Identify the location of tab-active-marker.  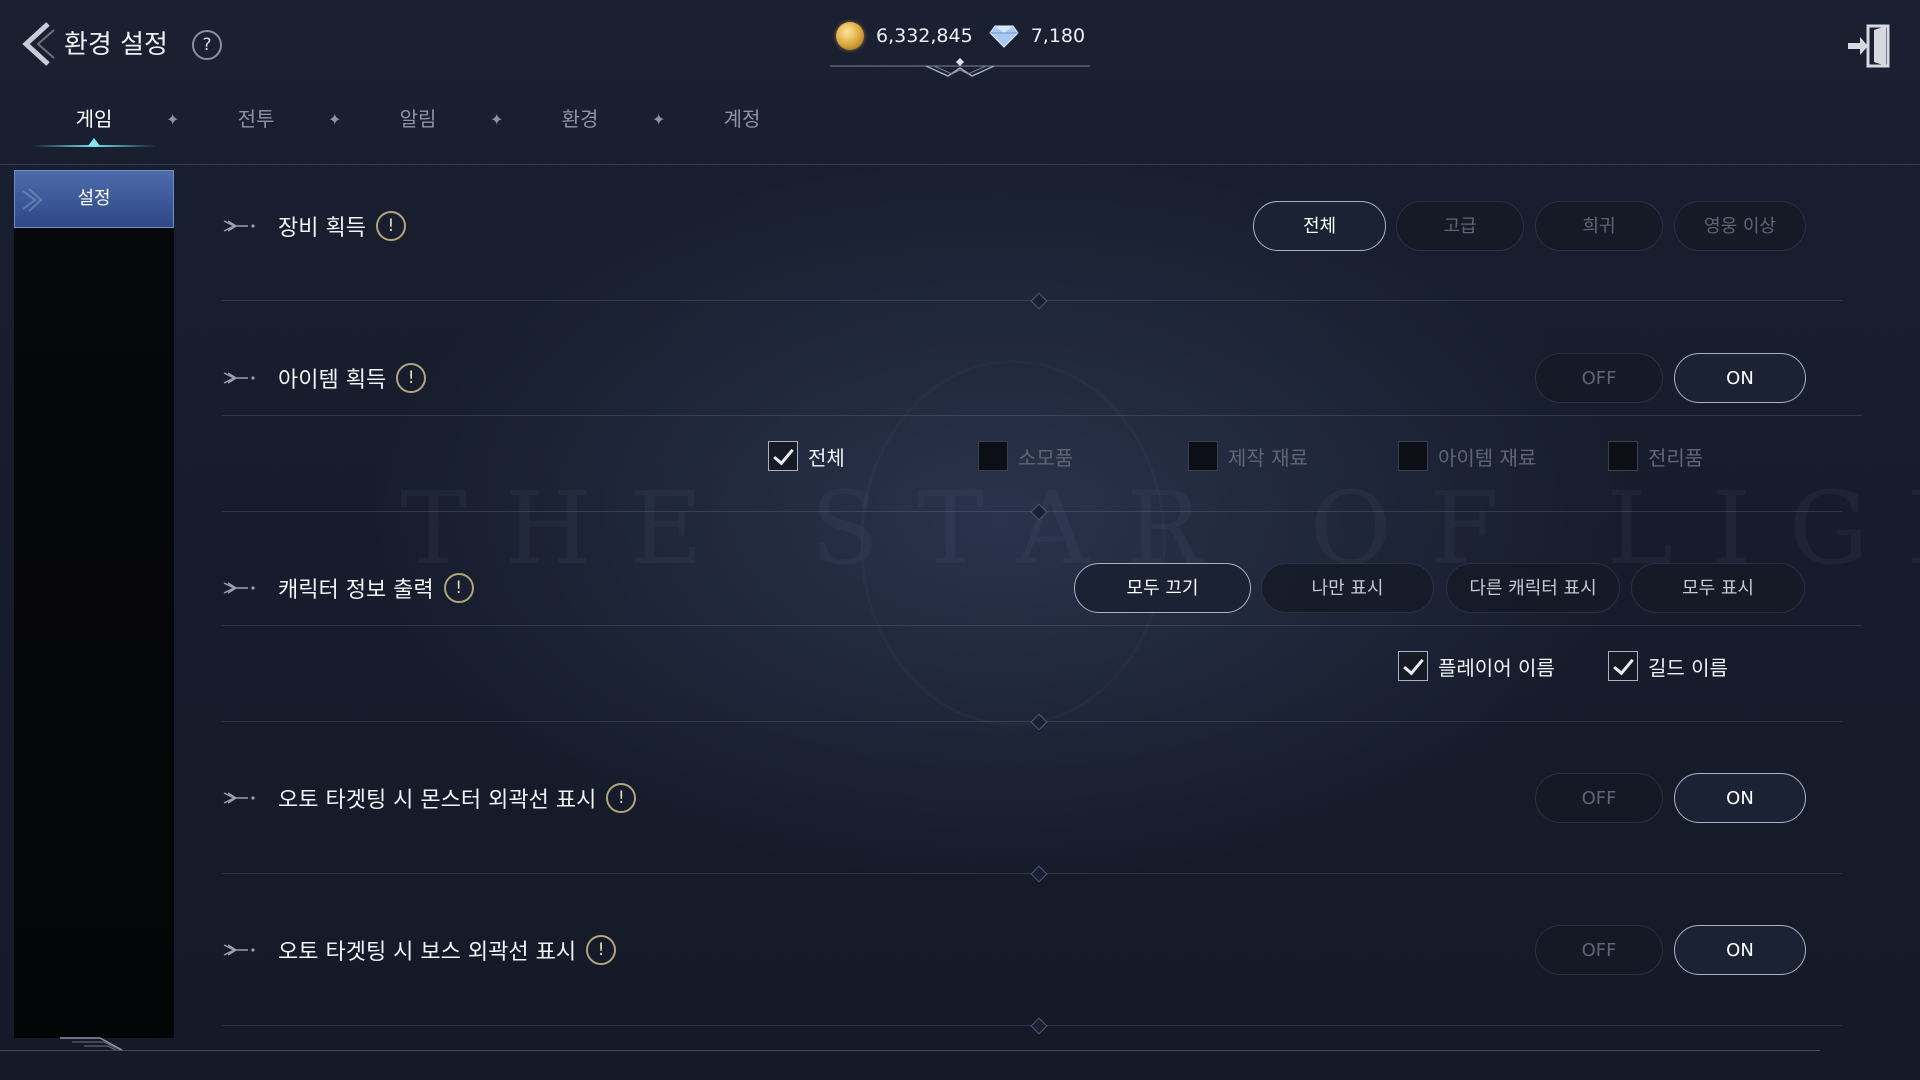
(94, 142).